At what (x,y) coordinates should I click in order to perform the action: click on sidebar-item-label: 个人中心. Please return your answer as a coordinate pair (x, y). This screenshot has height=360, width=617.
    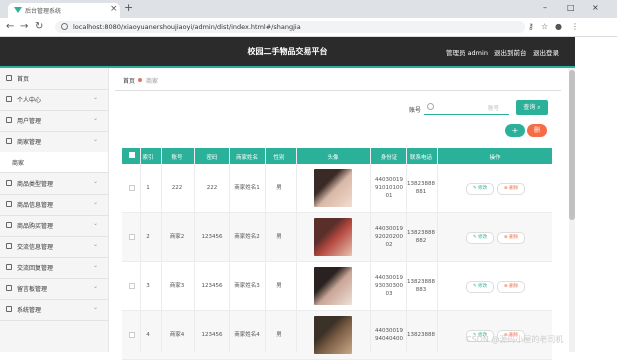
    Looking at the image, I should click on (29, 100).